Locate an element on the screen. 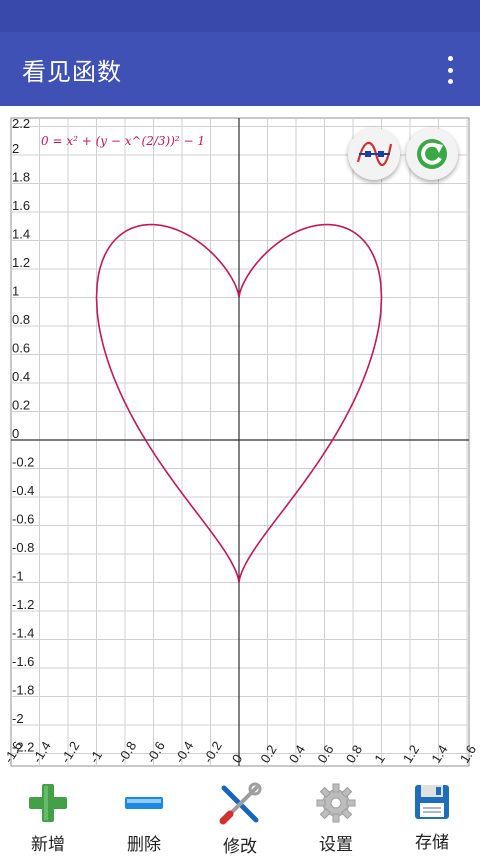 The height and width of the screenshot is (857, 480). function-style-button is located at coordinates (374, 154).